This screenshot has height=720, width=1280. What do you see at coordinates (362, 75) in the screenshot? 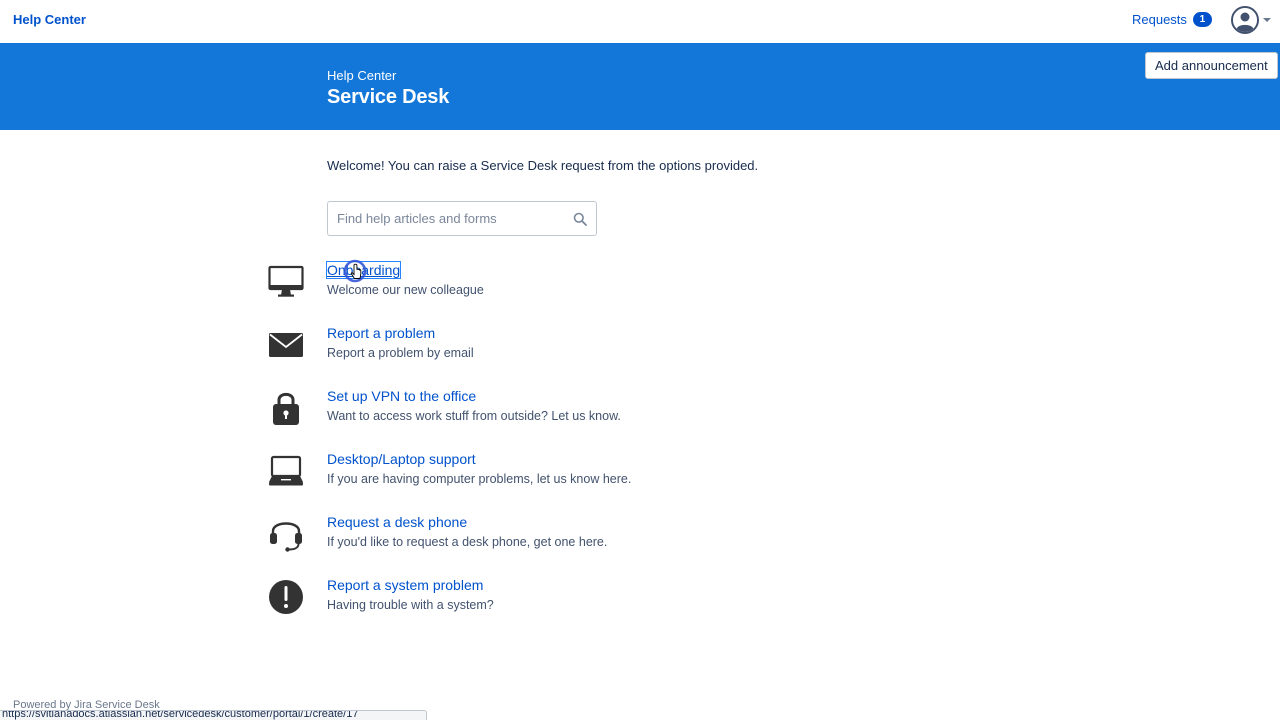
I see `banner-subtitle: Help Center` at bounding box center [362, 75].